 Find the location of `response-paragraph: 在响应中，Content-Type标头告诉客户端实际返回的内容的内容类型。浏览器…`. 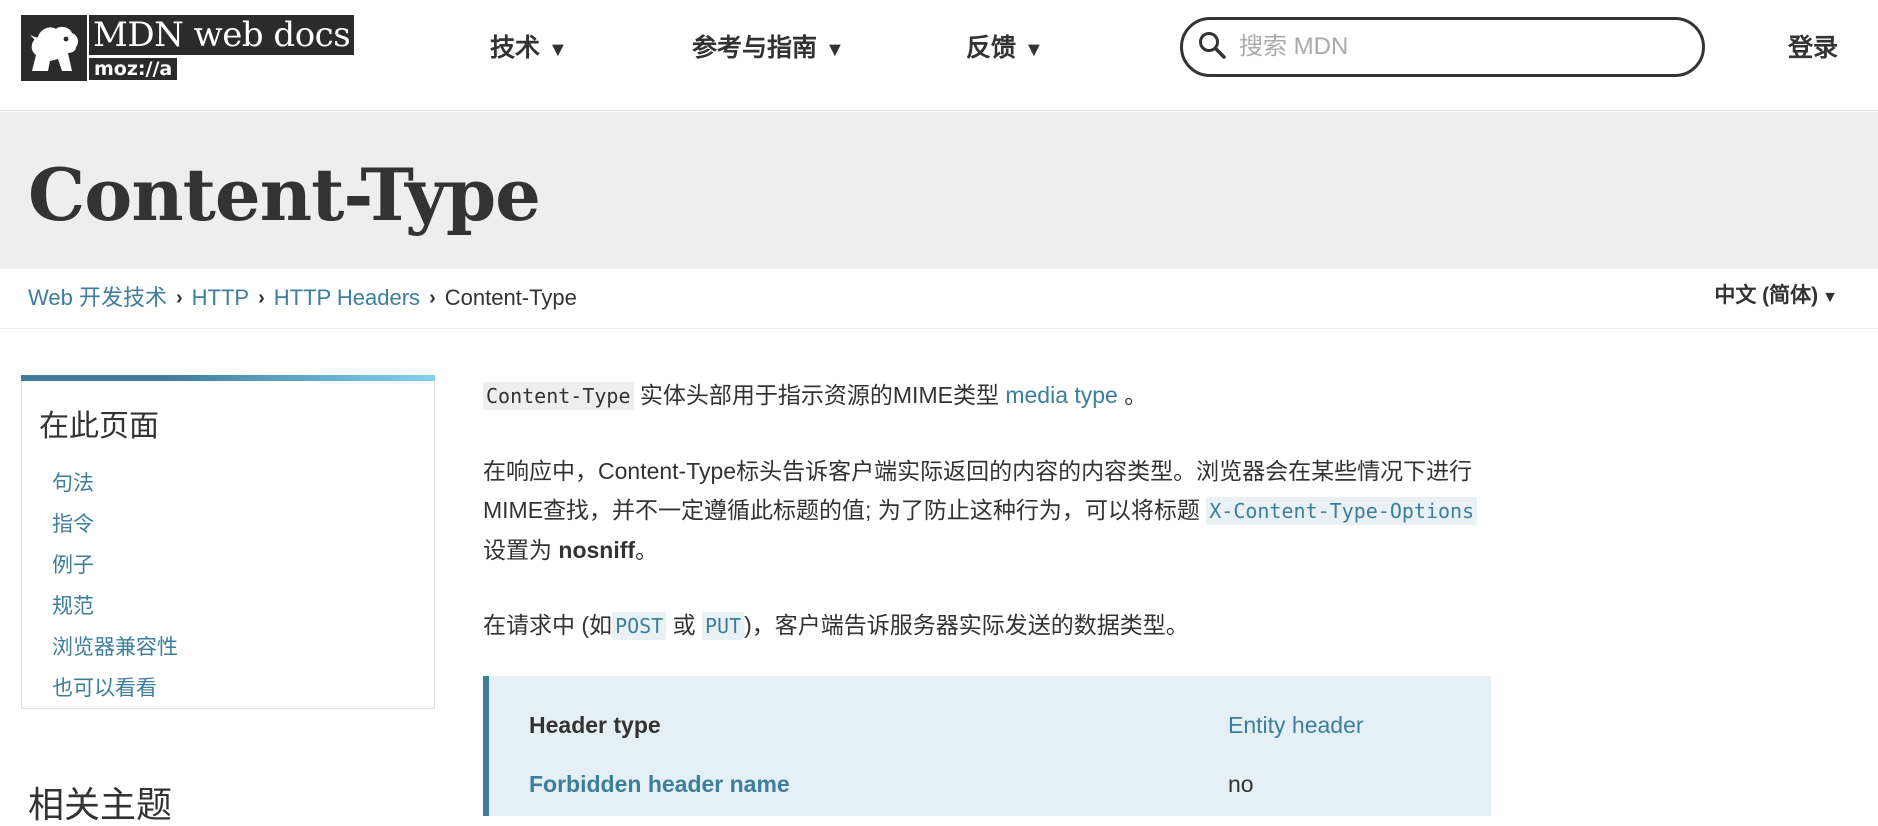

response-paragraph: 在响应中，Content-Type标头告诉客户端实际返回的内容的内容类型。浏览器… is located at coordinates (988, 511).